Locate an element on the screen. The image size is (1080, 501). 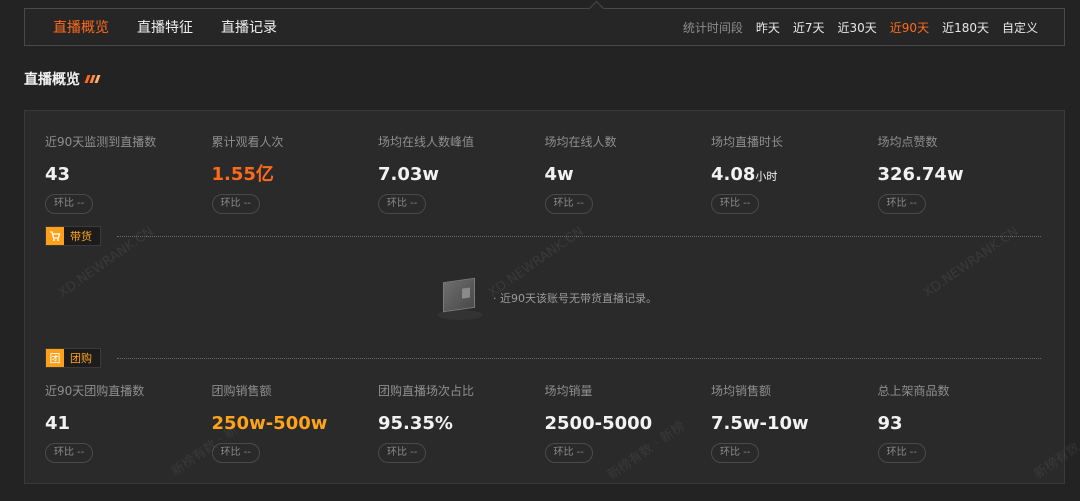
group-badge-label: 团购 is located at coordinates (81, 358).